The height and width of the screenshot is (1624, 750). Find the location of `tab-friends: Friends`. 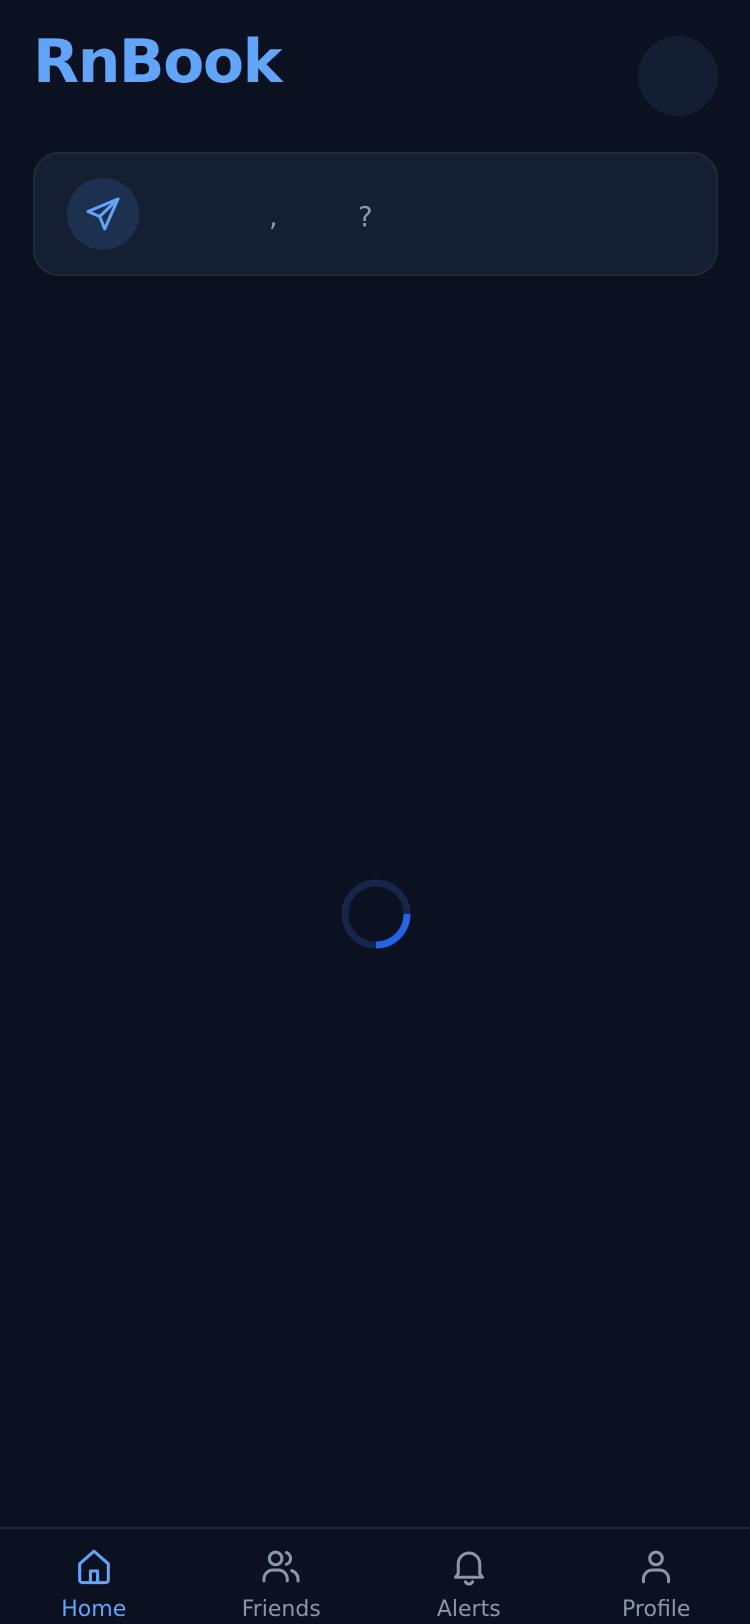

tab-friends: Friends is located at coordinates (282, 1576).